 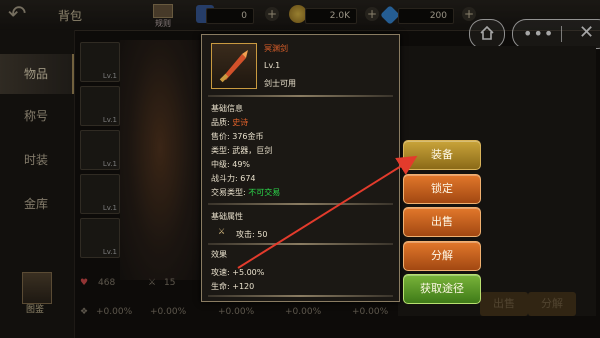 I want to click on decompose-button: 分解, so click(x=442, y=256).